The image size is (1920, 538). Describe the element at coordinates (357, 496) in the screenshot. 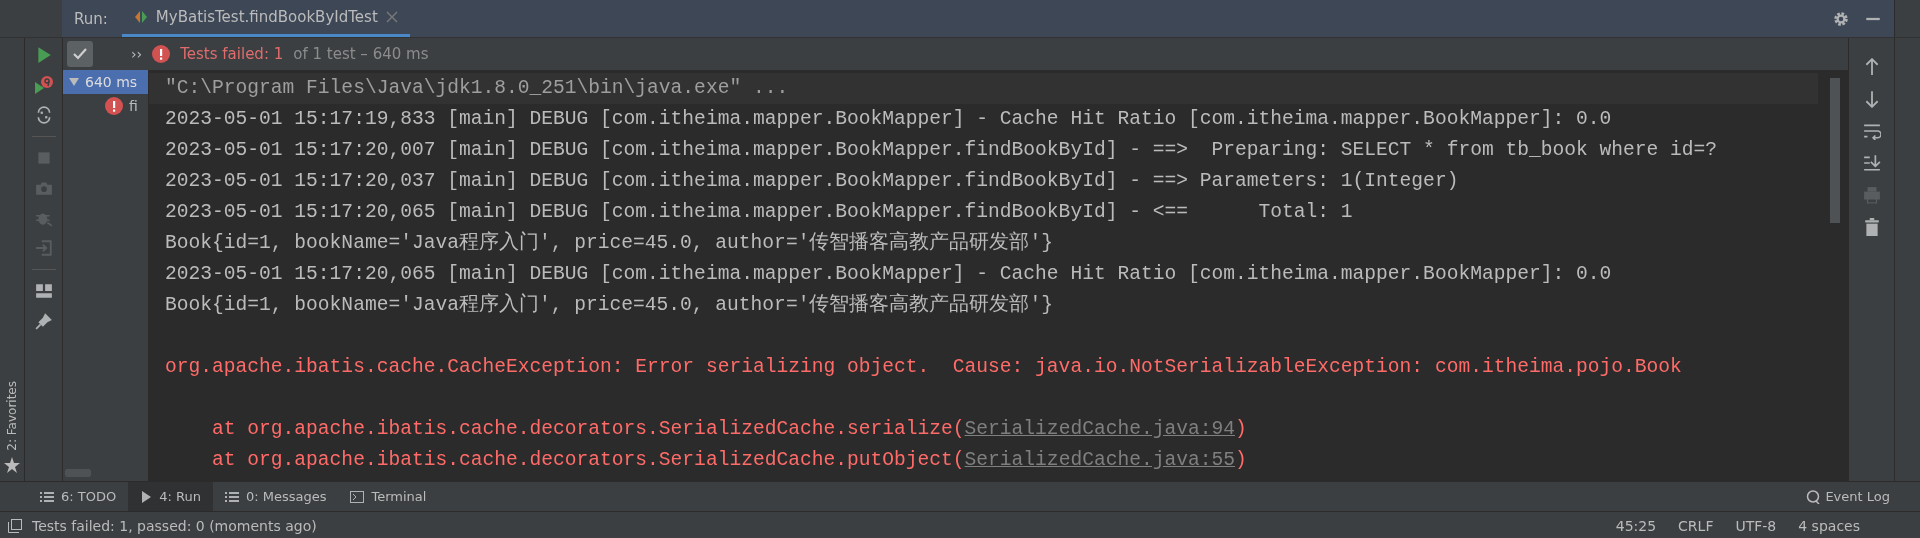

I see `terminal-icon` at that location.